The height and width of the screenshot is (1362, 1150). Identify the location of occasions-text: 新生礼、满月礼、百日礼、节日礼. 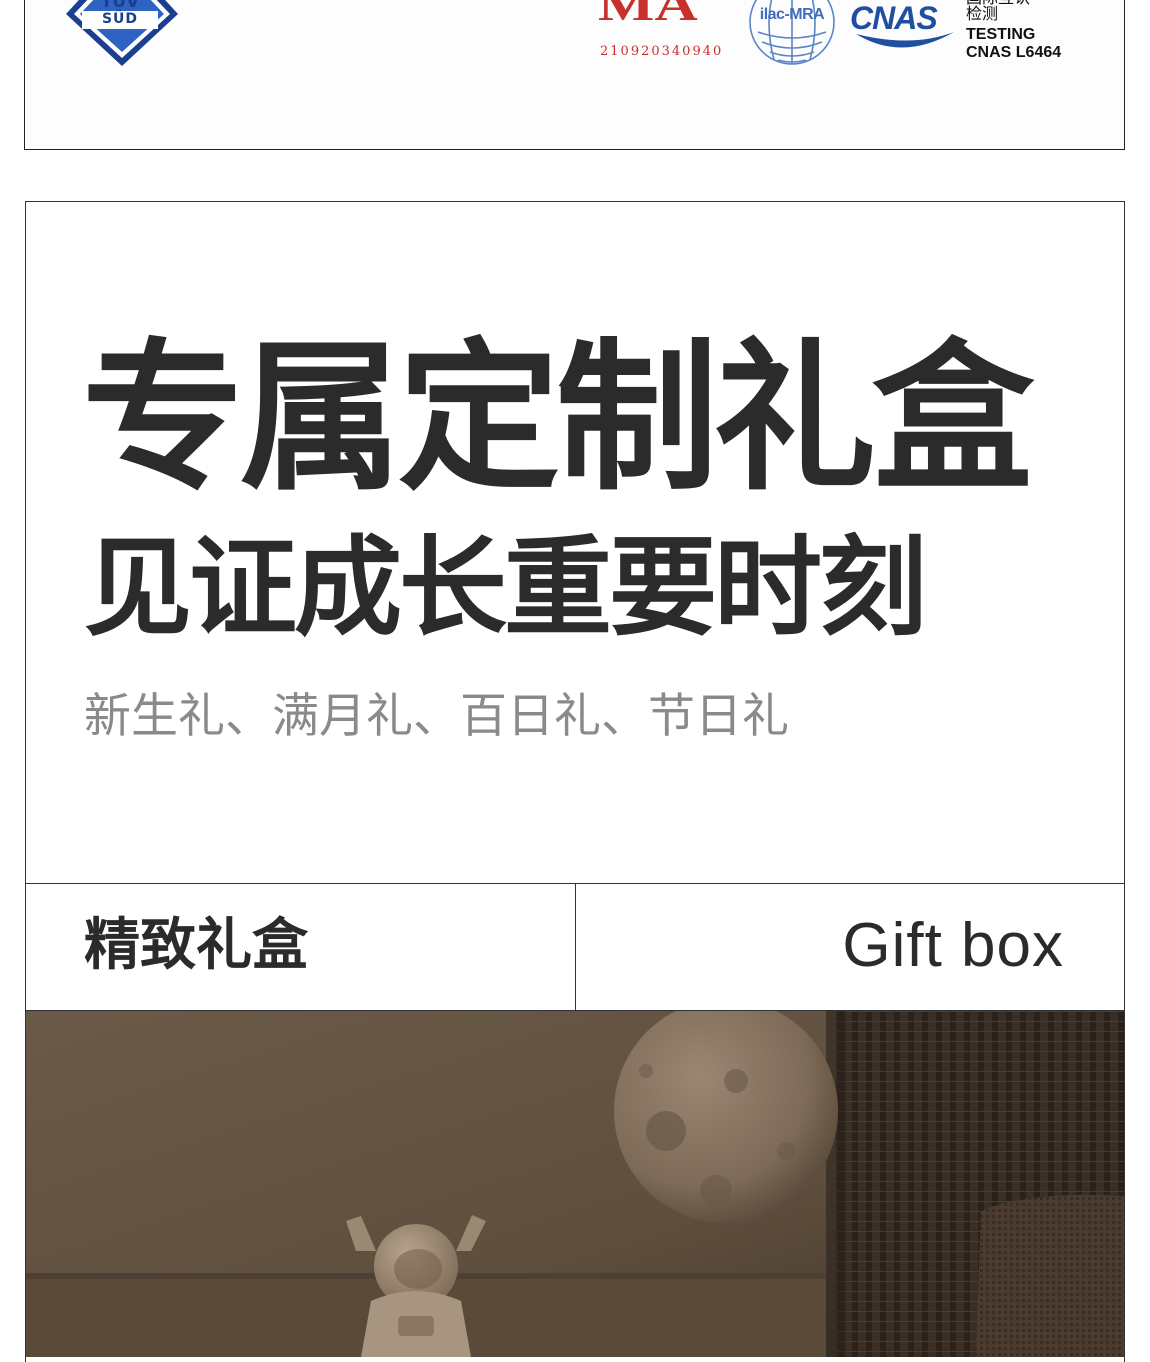
(436, 716).